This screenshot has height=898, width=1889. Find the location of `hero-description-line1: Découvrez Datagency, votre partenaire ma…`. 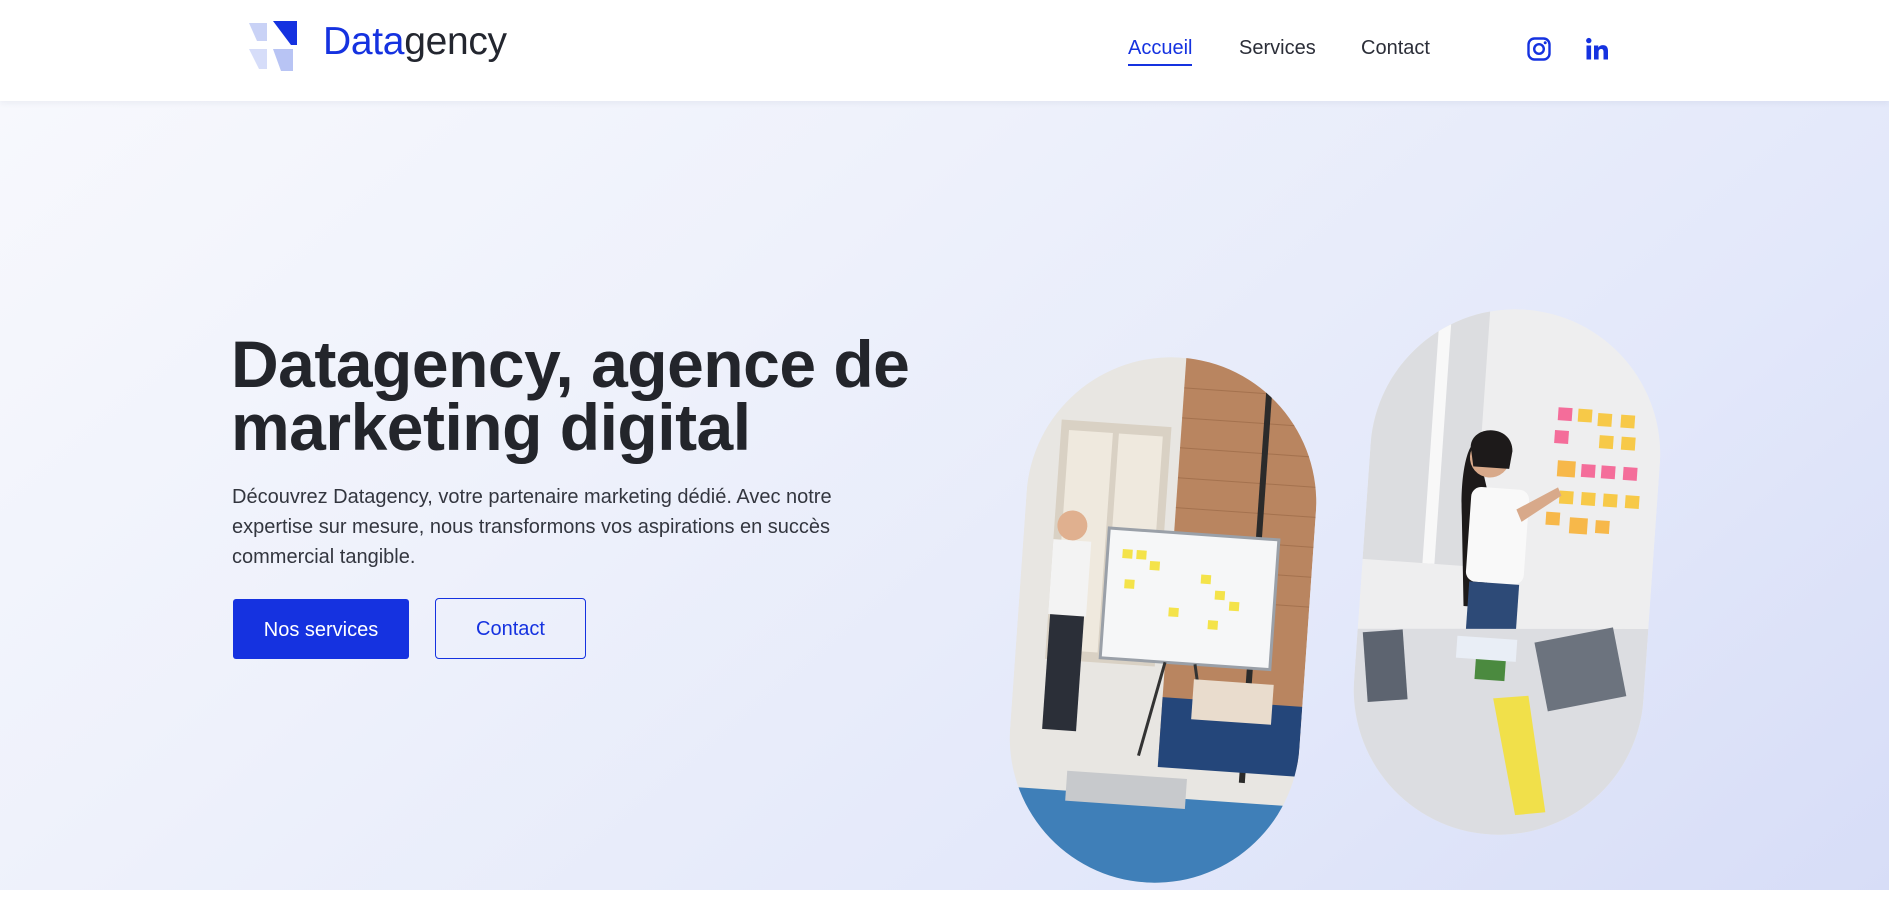

hero-description-line1: Découvrez Datagency, votre partenaire ma… is located at coordinates (532, 497).